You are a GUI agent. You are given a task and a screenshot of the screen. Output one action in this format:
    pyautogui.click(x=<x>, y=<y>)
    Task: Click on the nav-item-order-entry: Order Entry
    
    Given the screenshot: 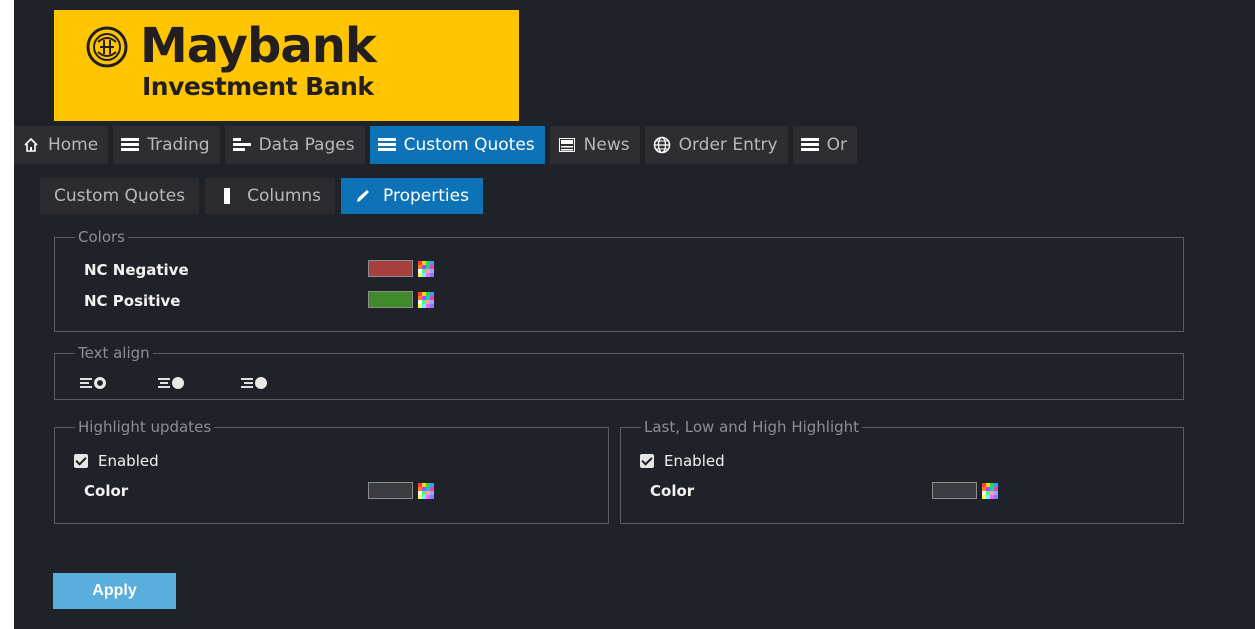 What is the action you would take?
    pyautogui.click(x=716, y=145)
    